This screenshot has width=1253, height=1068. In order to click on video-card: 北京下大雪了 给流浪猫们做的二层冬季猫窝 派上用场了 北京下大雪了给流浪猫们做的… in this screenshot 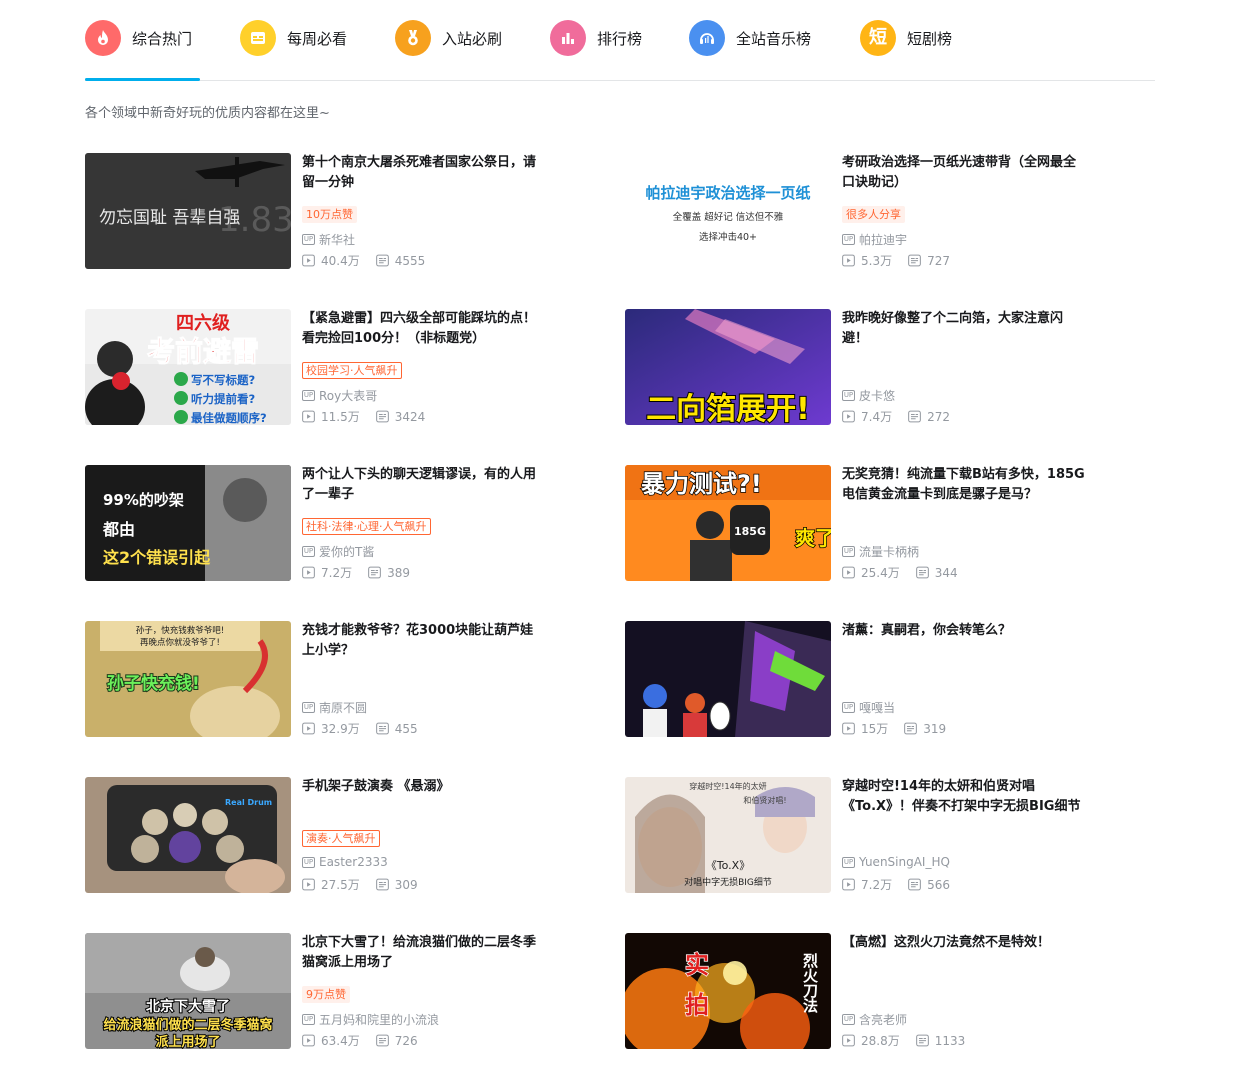, I will do `click(320, 991)`.